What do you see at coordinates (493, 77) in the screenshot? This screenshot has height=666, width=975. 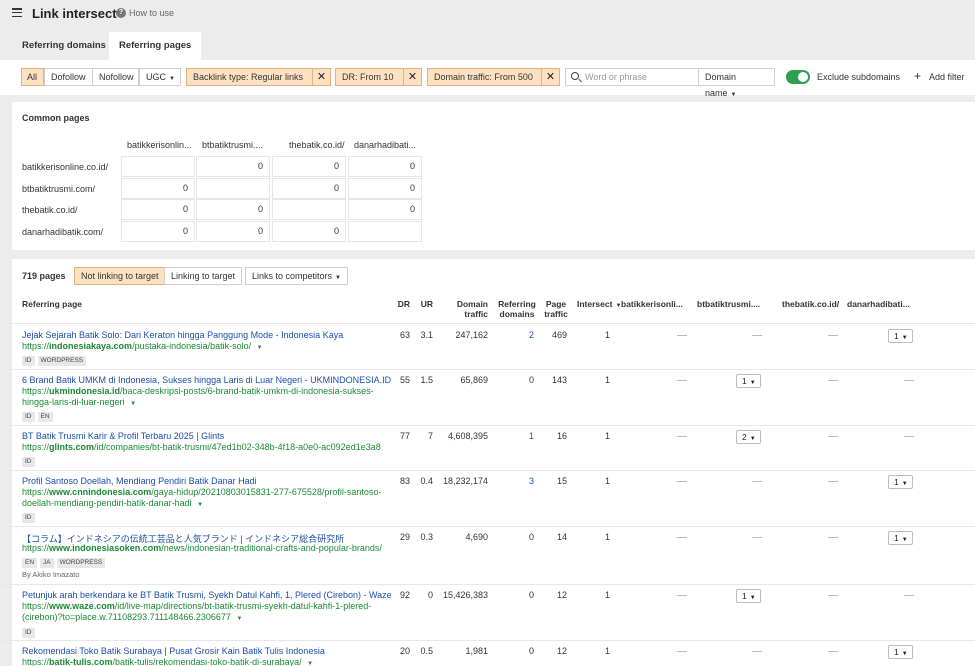 I see `filter-chip-domain-traffic: Domain traffic: From 500 ✕` at bounding box center [493, 77].